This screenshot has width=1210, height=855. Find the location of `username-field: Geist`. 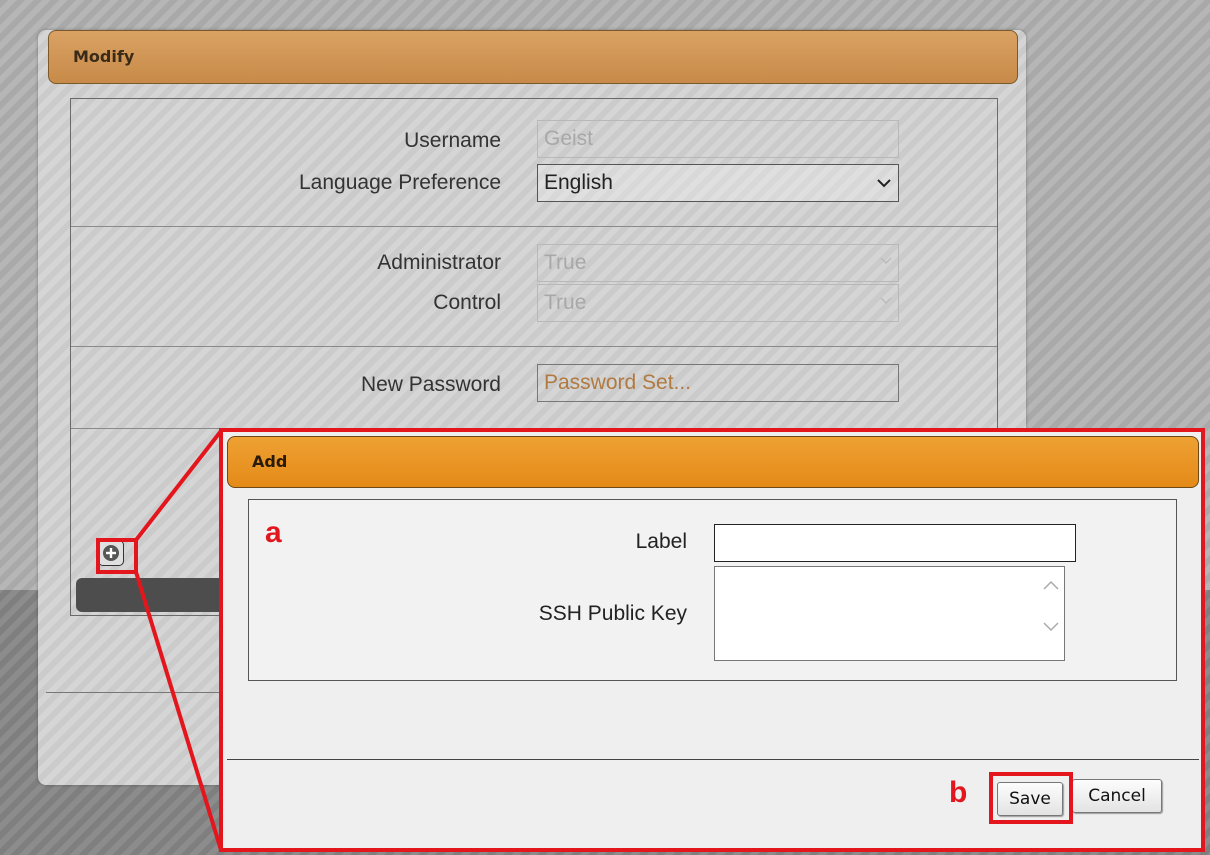

username-field: Geist is located at coordinates (718, 139).